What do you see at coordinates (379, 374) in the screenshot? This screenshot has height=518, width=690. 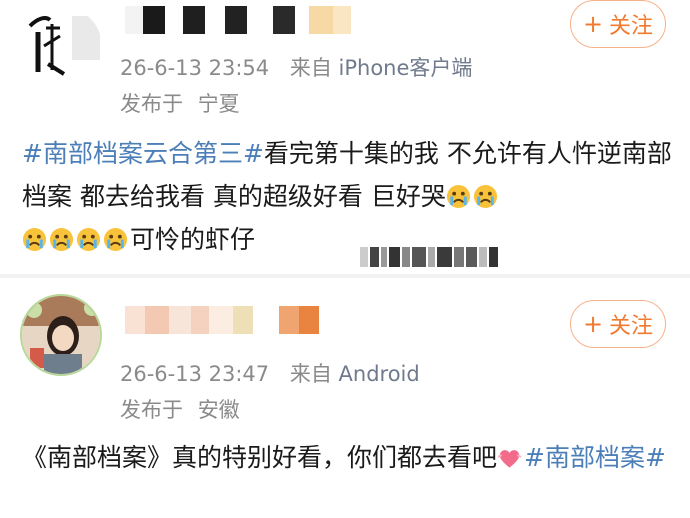 I see `source-device: Android` at bounding box center [379, 374].